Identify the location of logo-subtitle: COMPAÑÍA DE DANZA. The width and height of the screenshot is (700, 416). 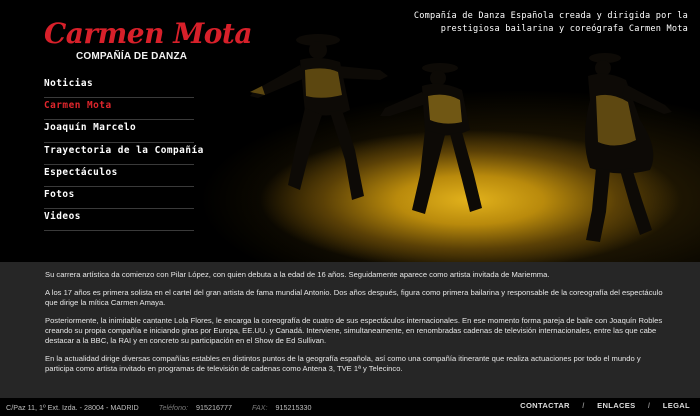
(132, 56).